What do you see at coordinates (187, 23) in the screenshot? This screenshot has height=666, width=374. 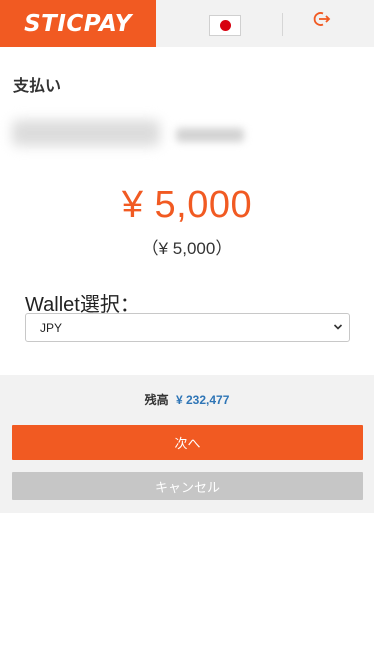 I see `header-bar: STICPAY` at bounding box center [187, 23].